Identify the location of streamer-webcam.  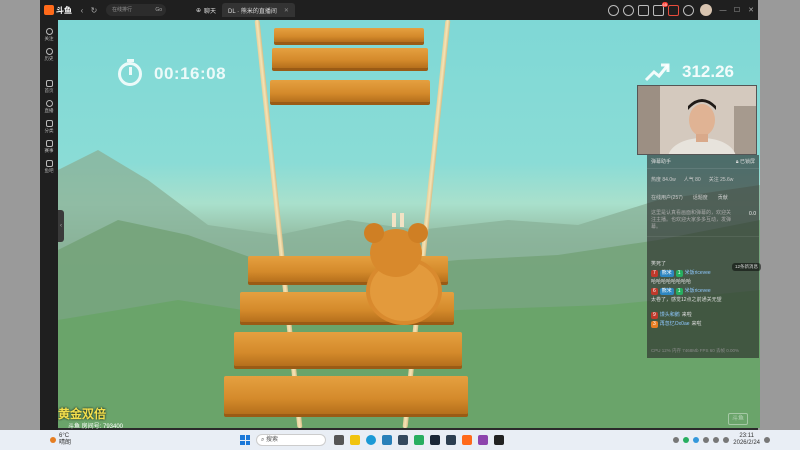
(697, 120).